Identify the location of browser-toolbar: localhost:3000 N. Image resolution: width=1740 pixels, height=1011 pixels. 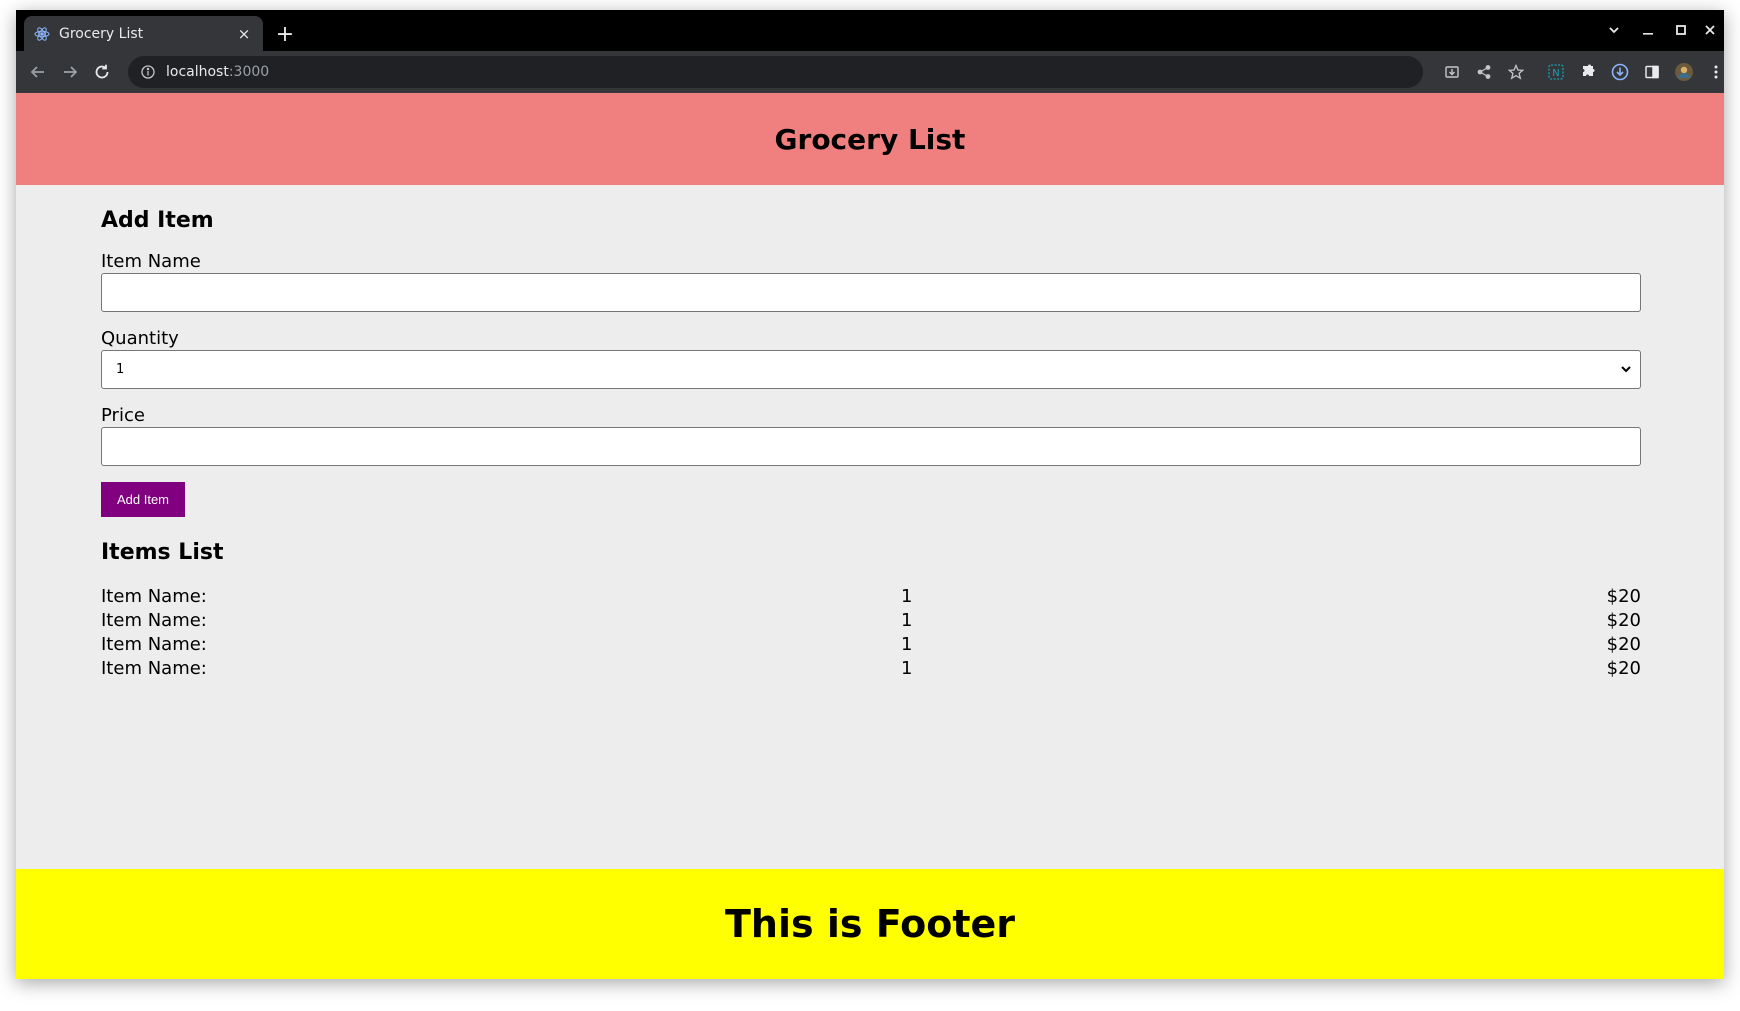
(870, 72).